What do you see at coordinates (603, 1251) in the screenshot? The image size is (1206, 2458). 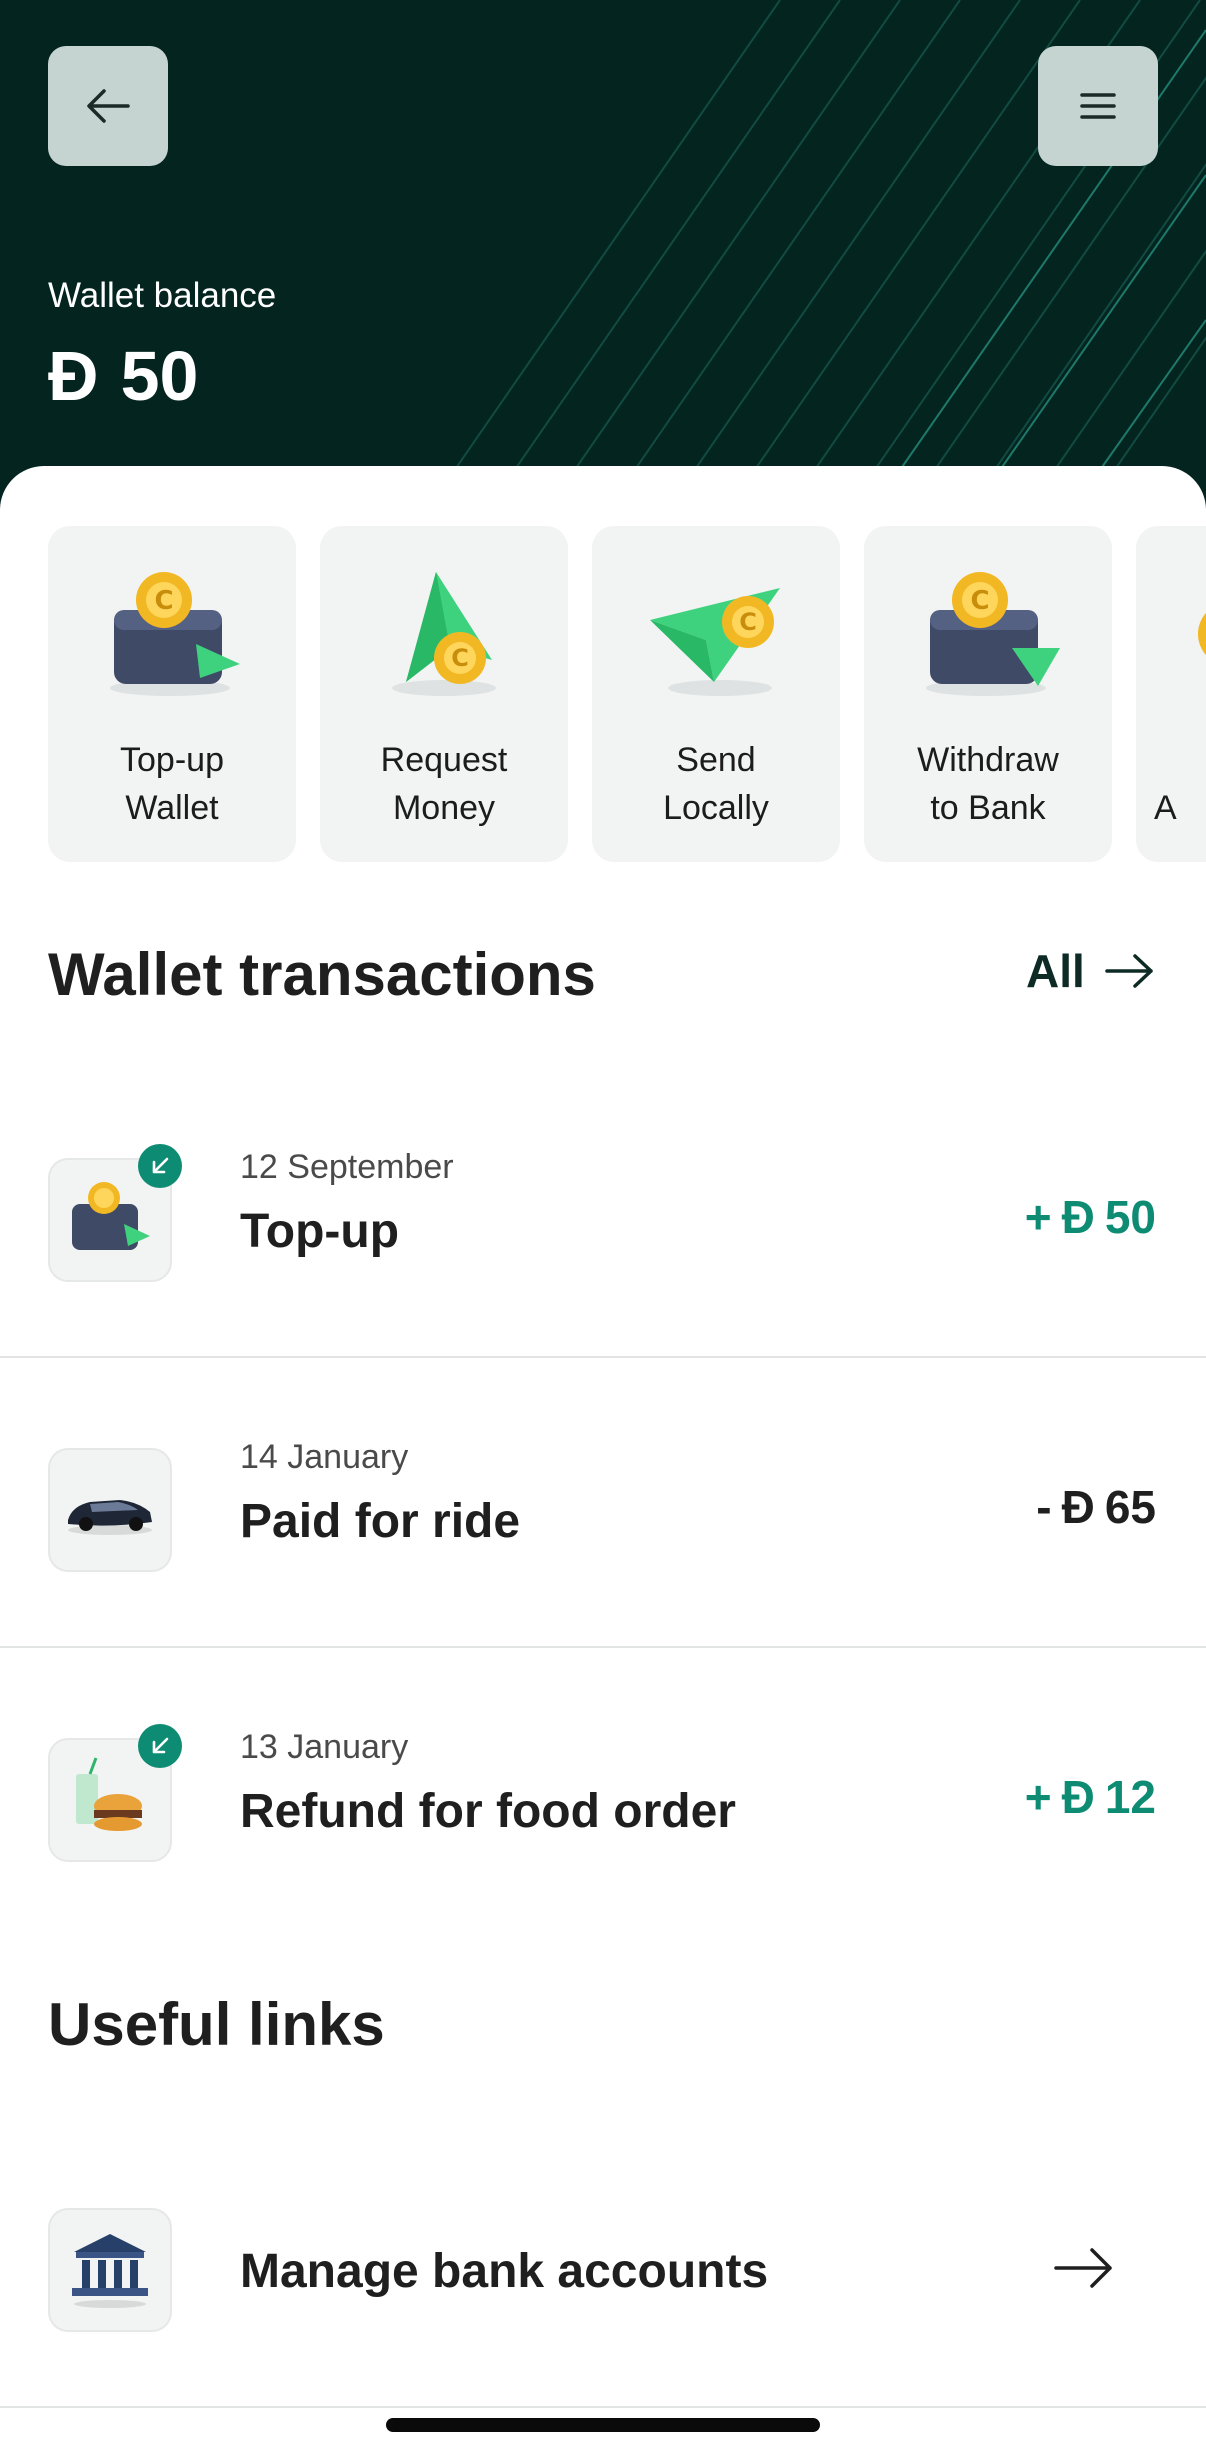 I see `transaction-row: 12 September Top-up + Đ 50` at bounding box center [603, 1251].